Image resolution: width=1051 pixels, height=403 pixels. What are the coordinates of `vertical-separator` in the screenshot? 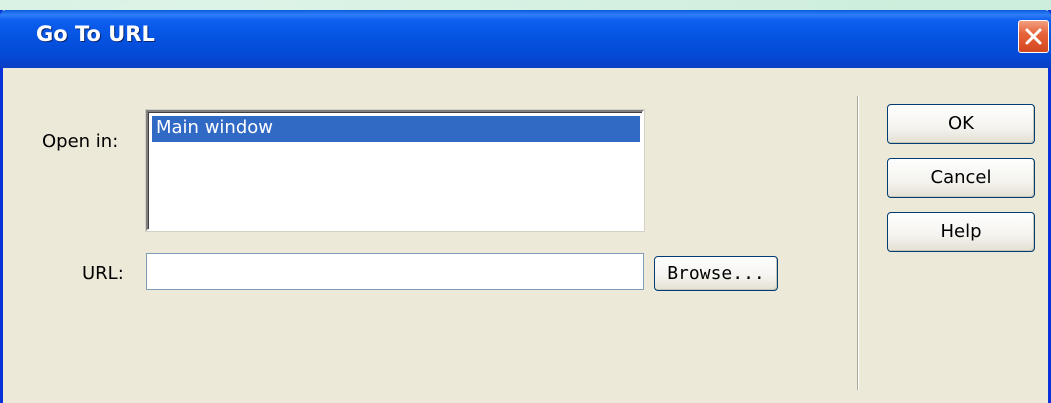 It's located at (857, 243).